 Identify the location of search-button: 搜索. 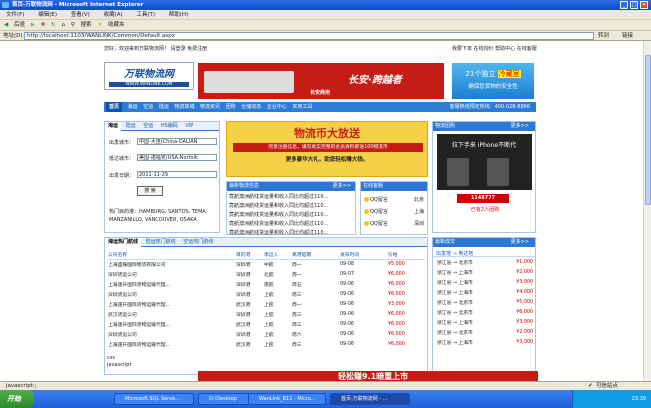
(85, 25).